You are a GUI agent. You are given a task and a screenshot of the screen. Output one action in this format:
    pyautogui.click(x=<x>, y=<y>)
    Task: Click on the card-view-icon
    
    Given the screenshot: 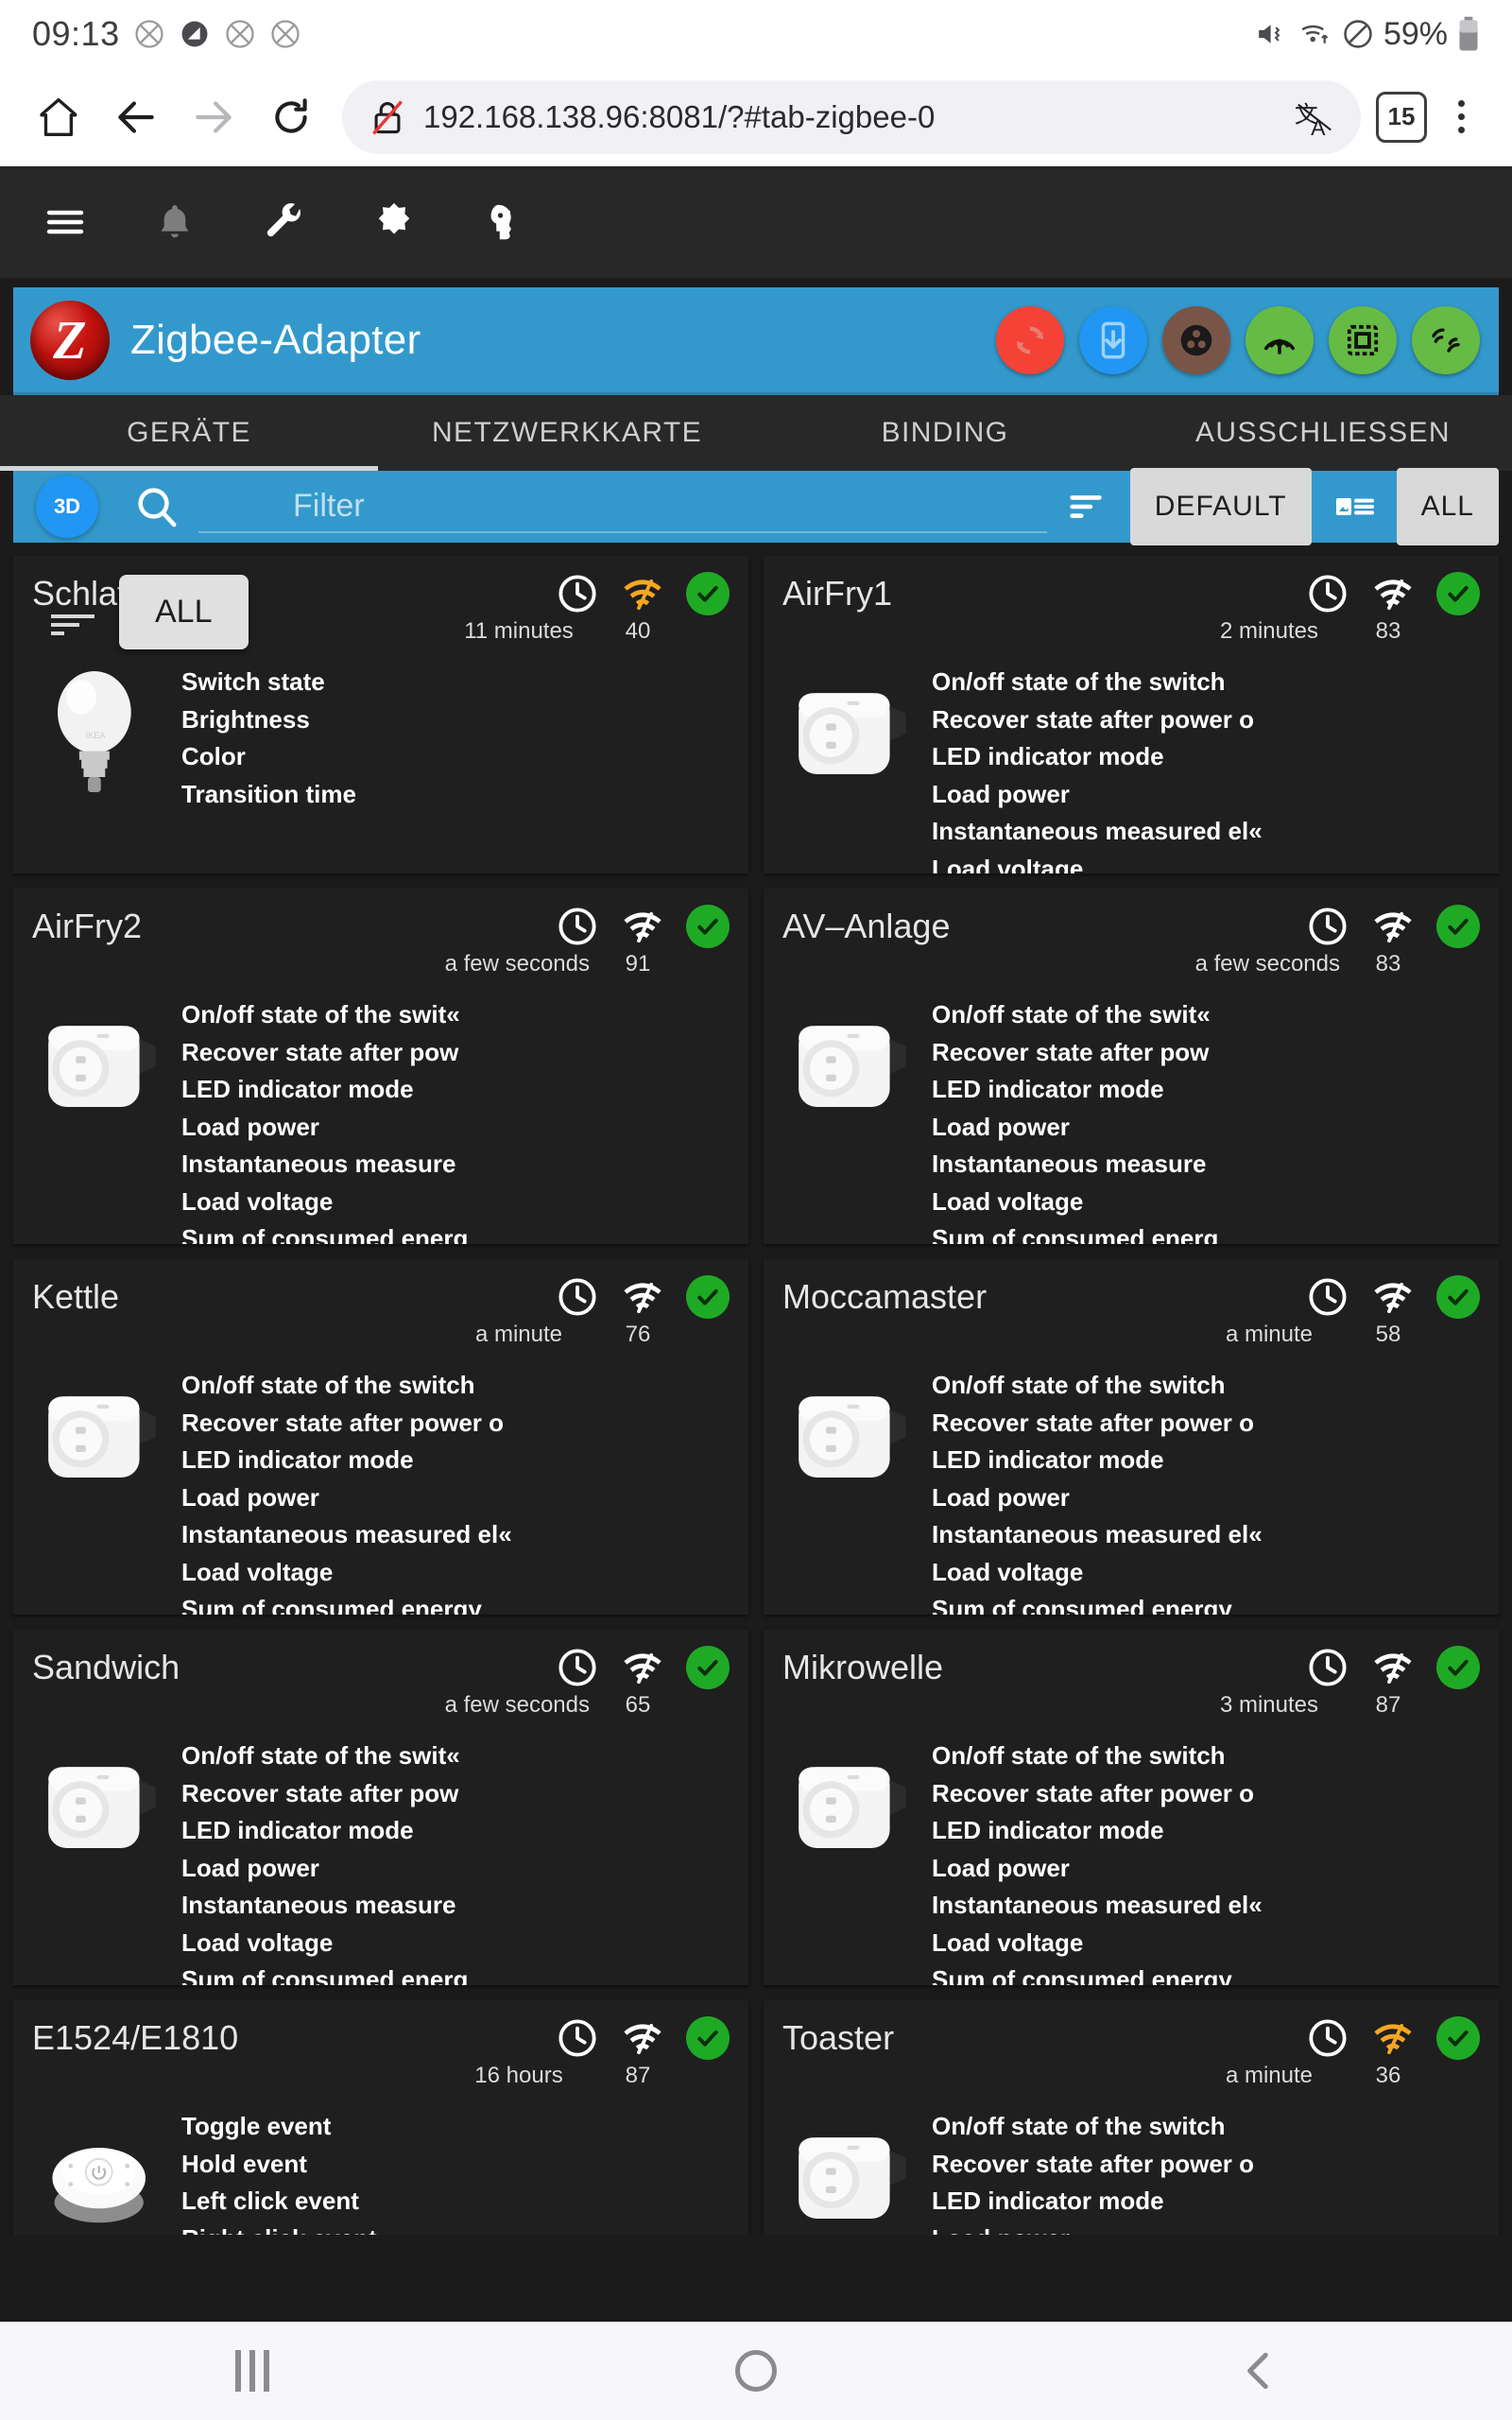 What is the action you would take?
    pyautogui.click(x=1354, y=506)
    